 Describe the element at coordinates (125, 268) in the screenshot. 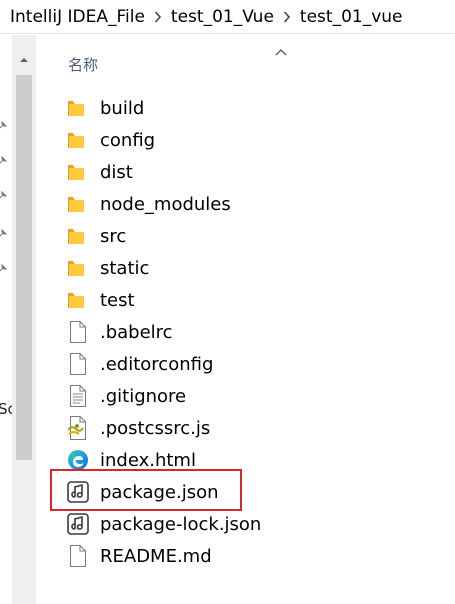

I see `file-name: static` at that location.